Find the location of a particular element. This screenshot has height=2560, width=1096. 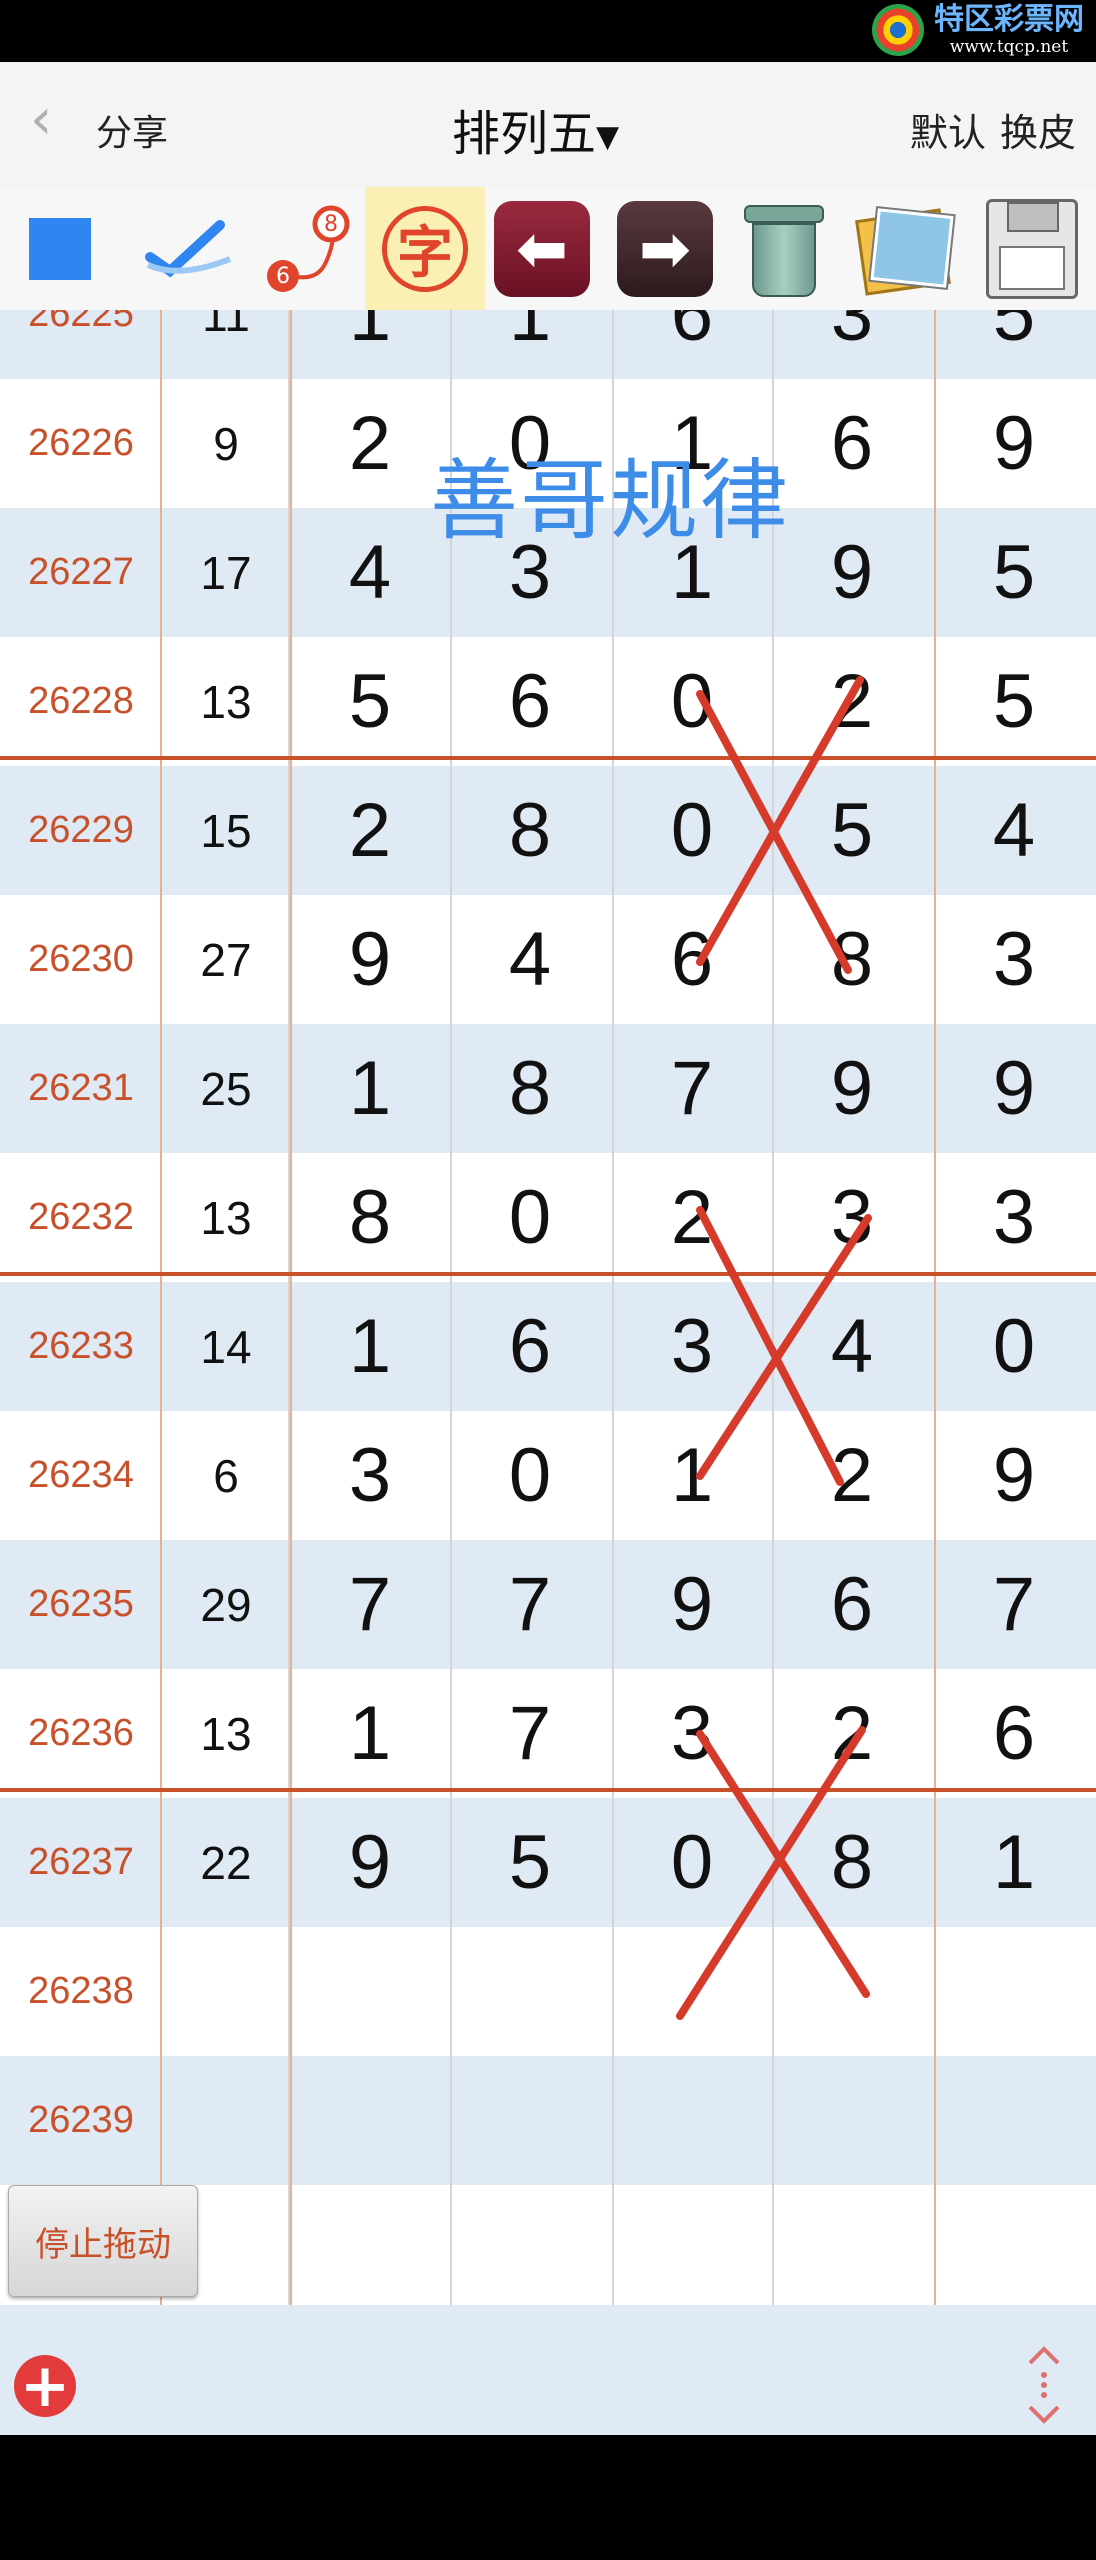

undo-button: ⬅ is located at coordinates (542, 248).